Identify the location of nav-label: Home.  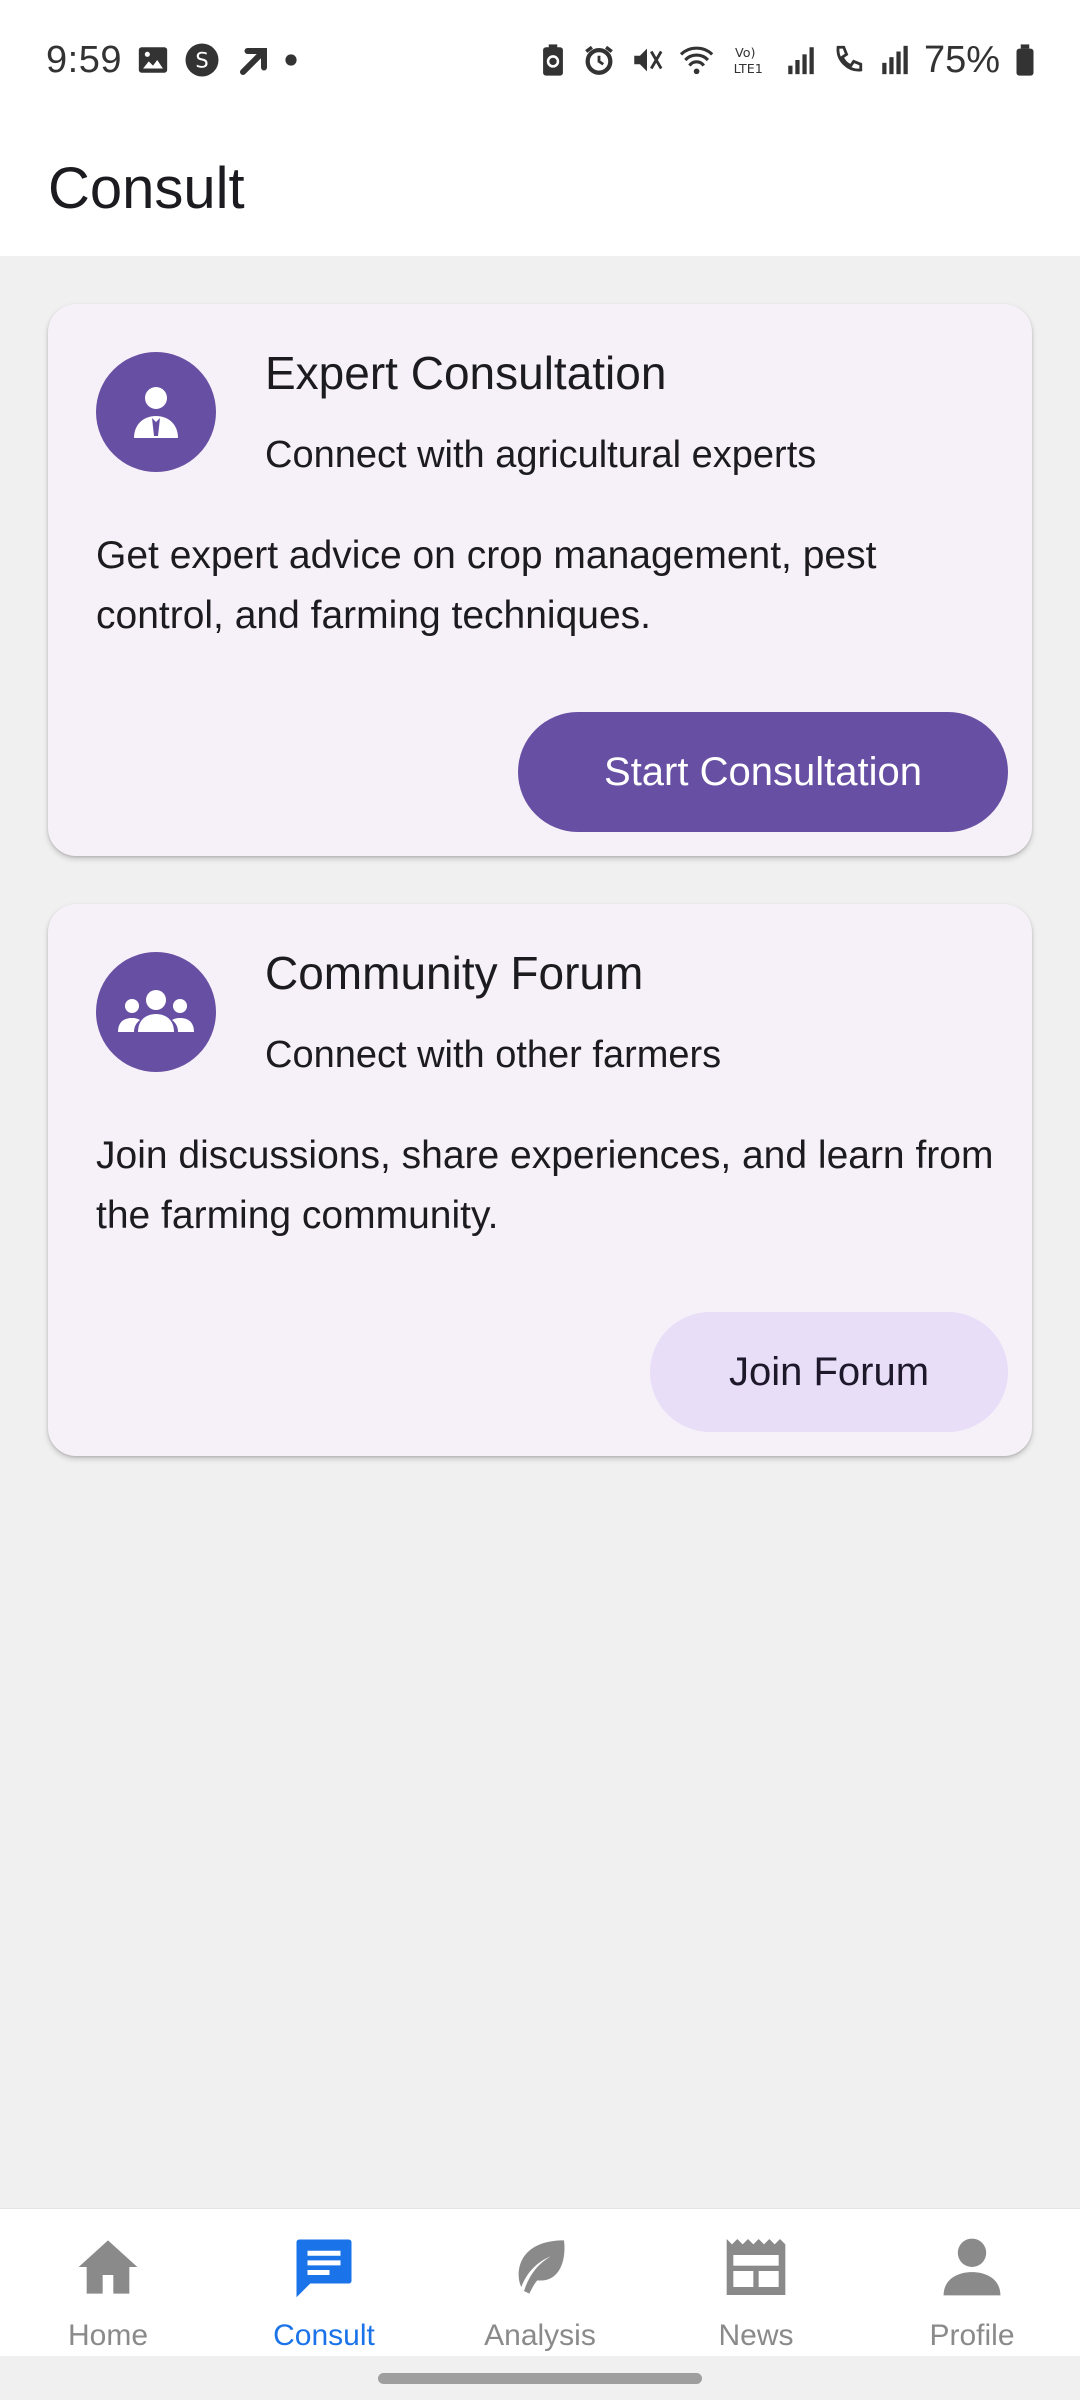
(108, 2335).